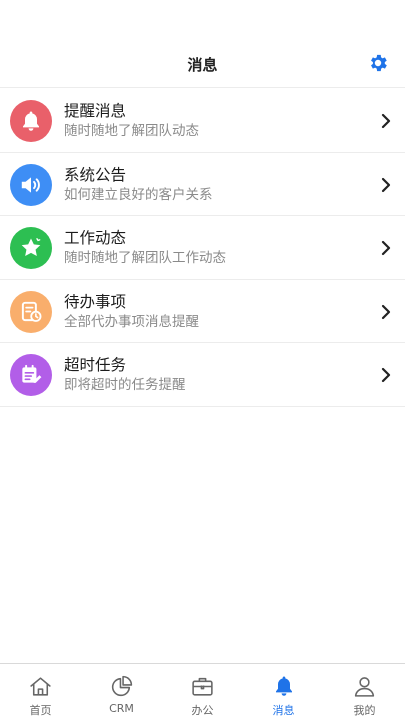 The height and width of the screenshot is (720, 405). I want to click on tab-office: 办公, so click(202, 692).